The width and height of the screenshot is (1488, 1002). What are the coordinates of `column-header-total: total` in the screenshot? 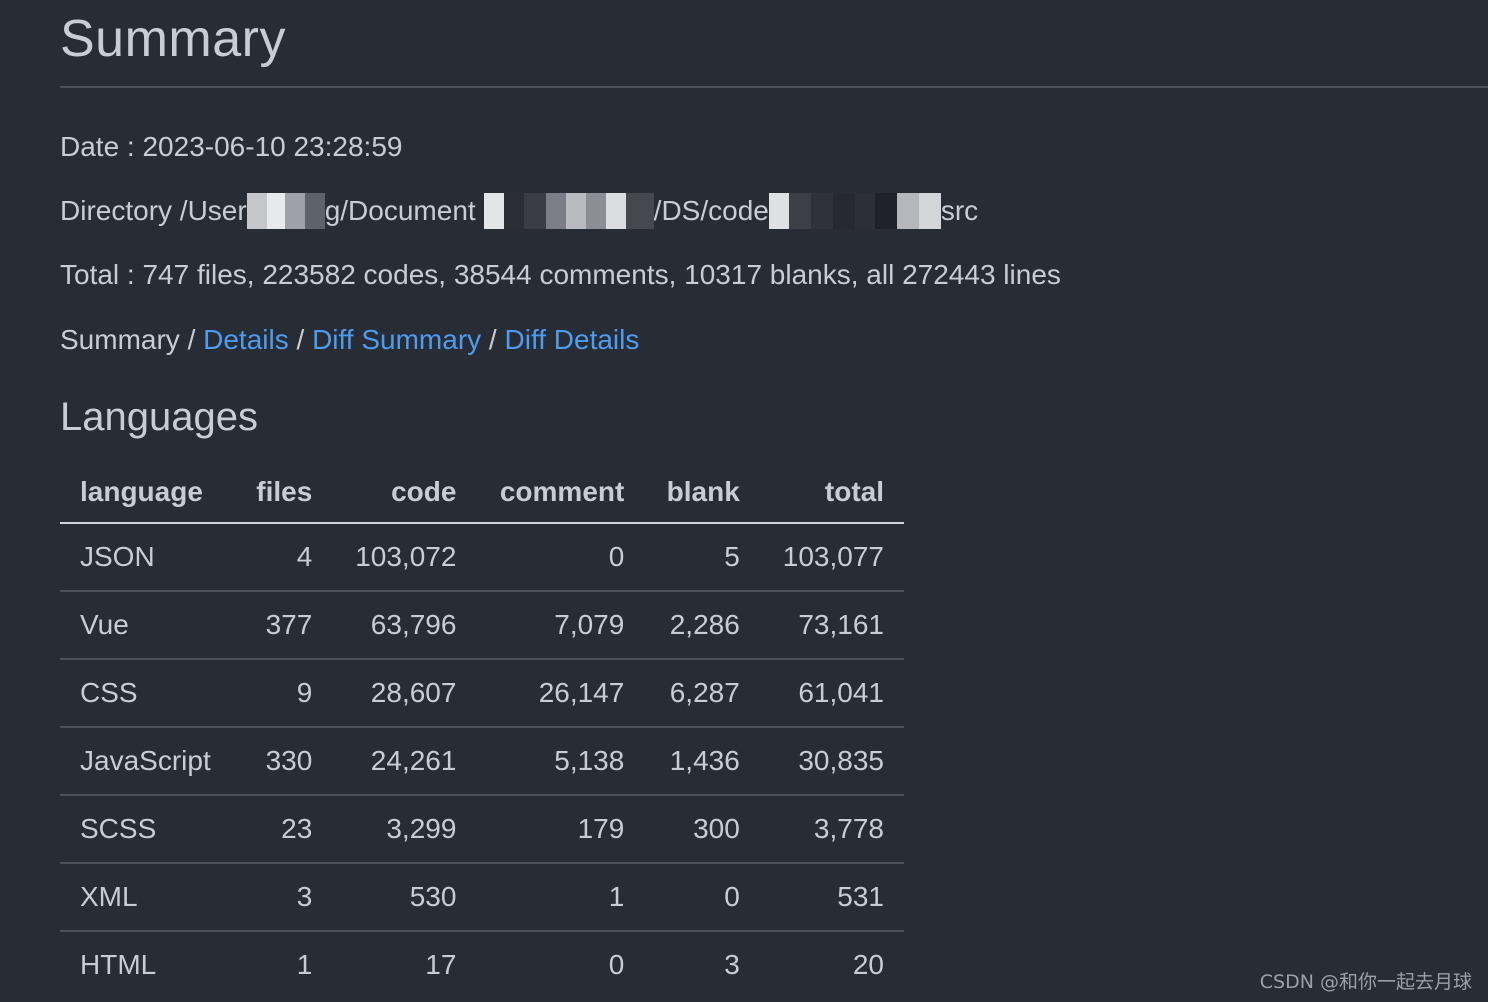 It's located at (831, 493).